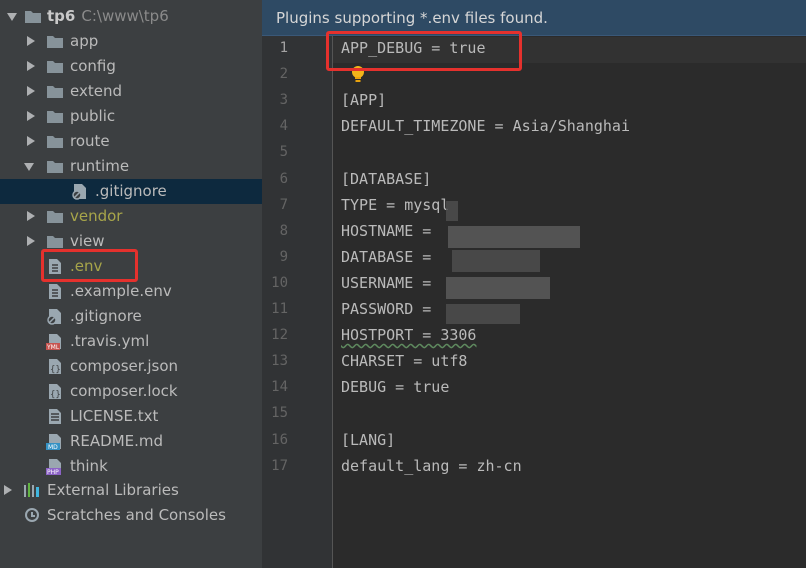  What do you see at coordinates (395, 205) in the screenshot?
I see `code-line: TYPE = mysql` at bounding box center [395, 205].